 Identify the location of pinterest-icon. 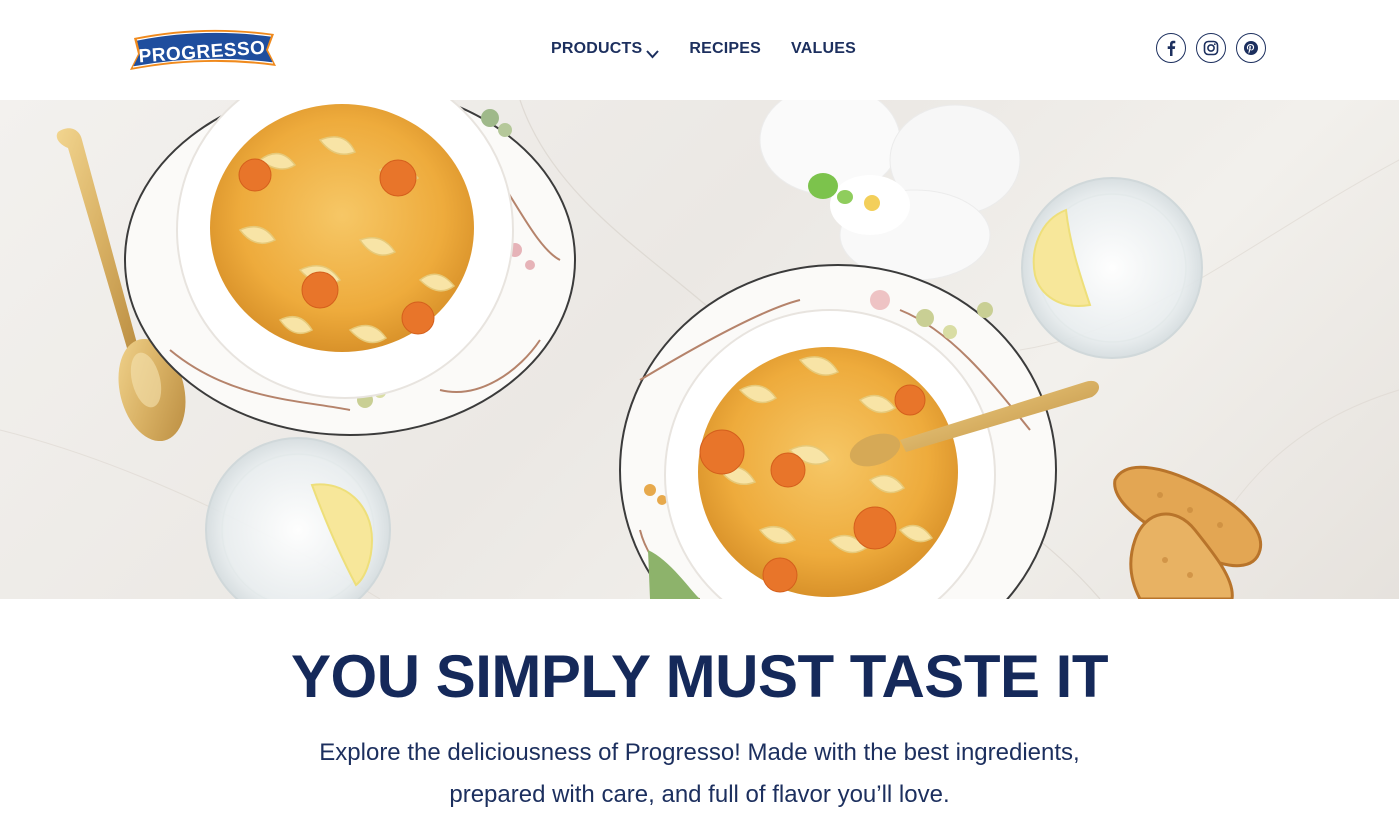
(1251, 48).